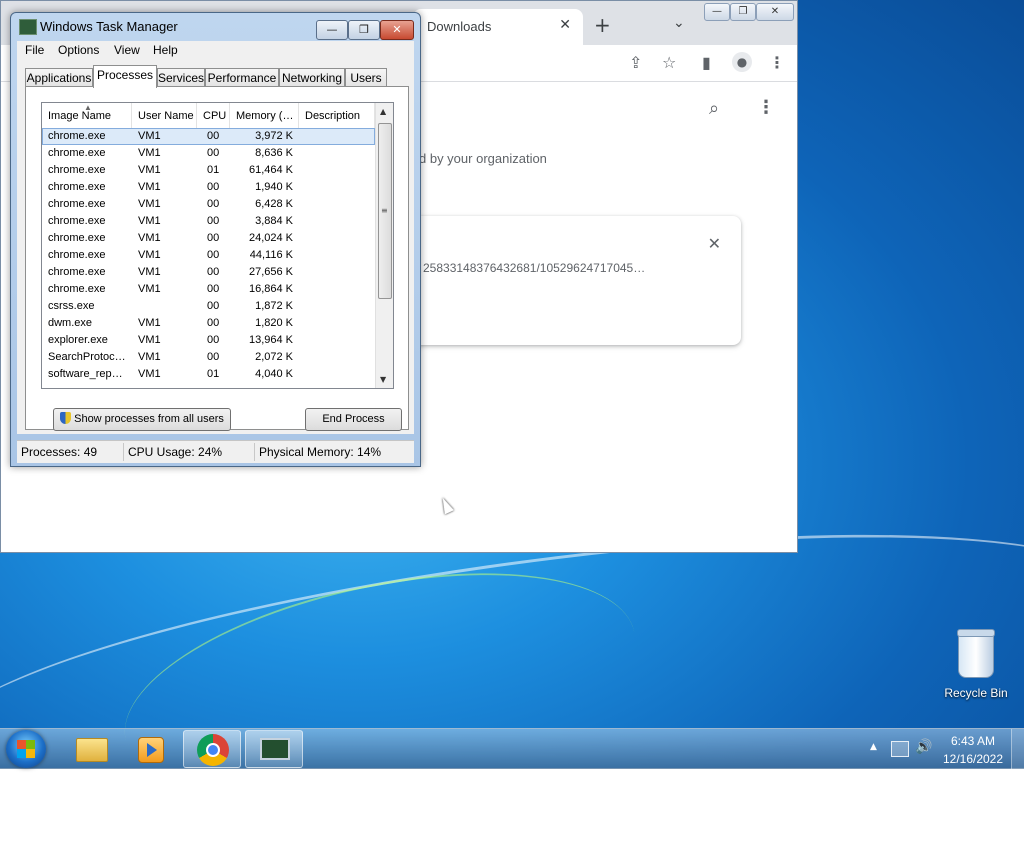  Describe the element at coordinates (242, 77) in the screenshot. I see `tab-performance: Performance` at that location.